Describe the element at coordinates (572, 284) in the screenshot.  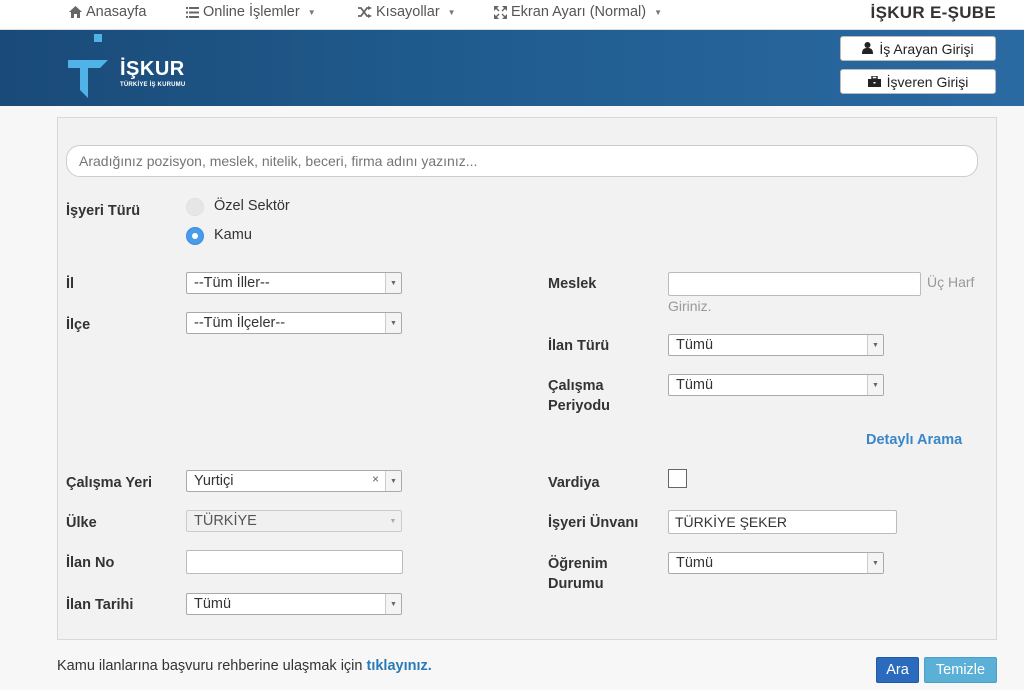
I see `occupation-label: Meslek` at that location.